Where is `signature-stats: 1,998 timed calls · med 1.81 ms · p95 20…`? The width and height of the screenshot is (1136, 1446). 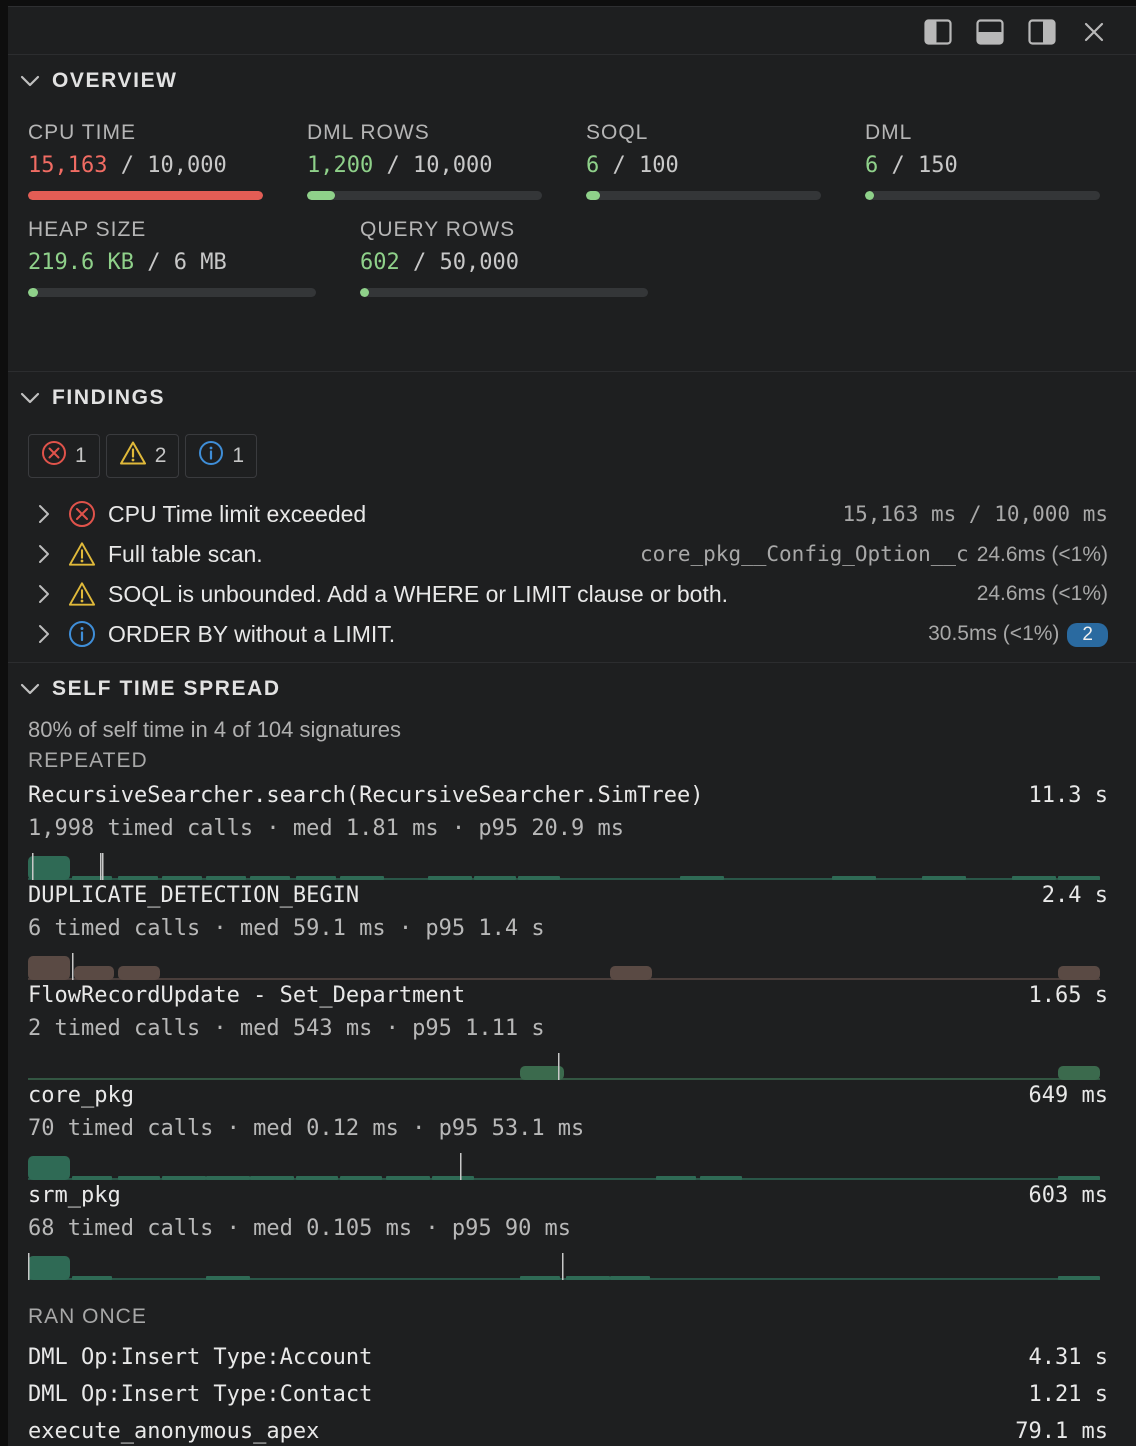 signature-stats: 1,998 timed calls · med 1.81 ms · p95 20… is located at coordinates (326, 828).